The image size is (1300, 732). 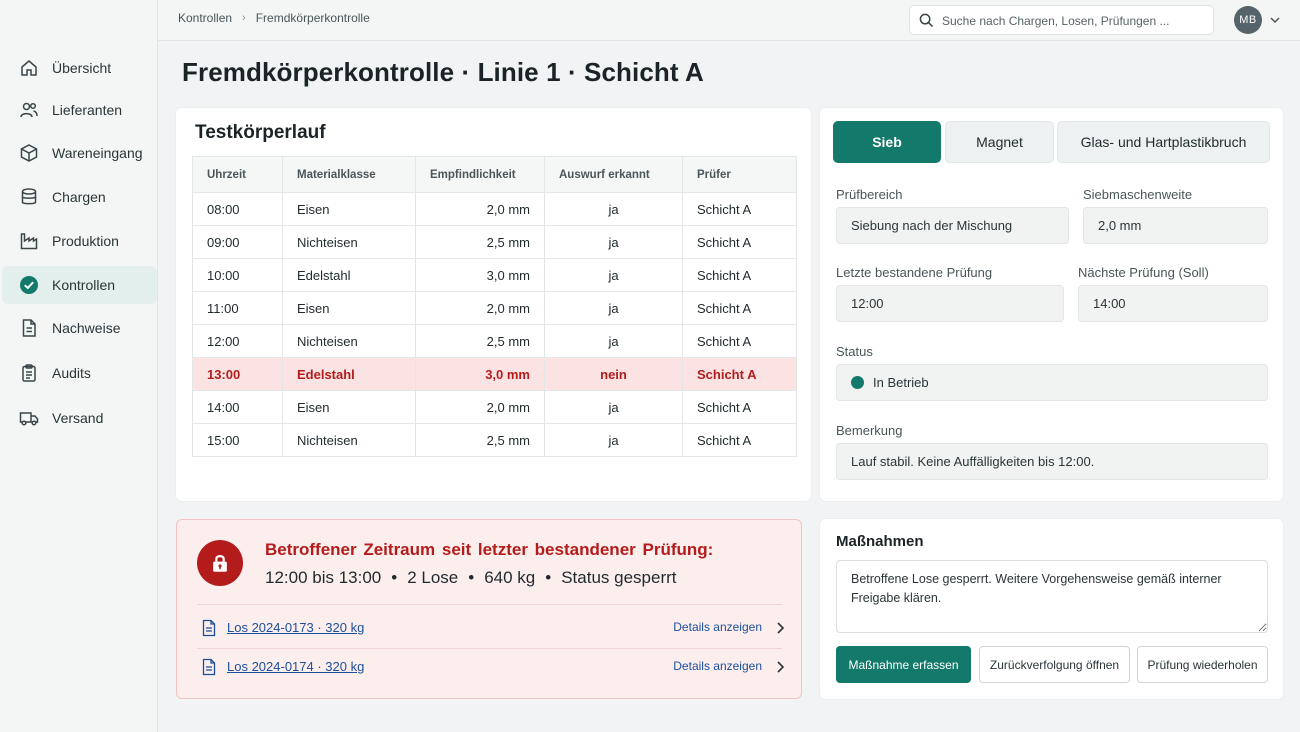 I want to click on cell-sensitivity: 2,5 mm, so click(x=480, y=242).